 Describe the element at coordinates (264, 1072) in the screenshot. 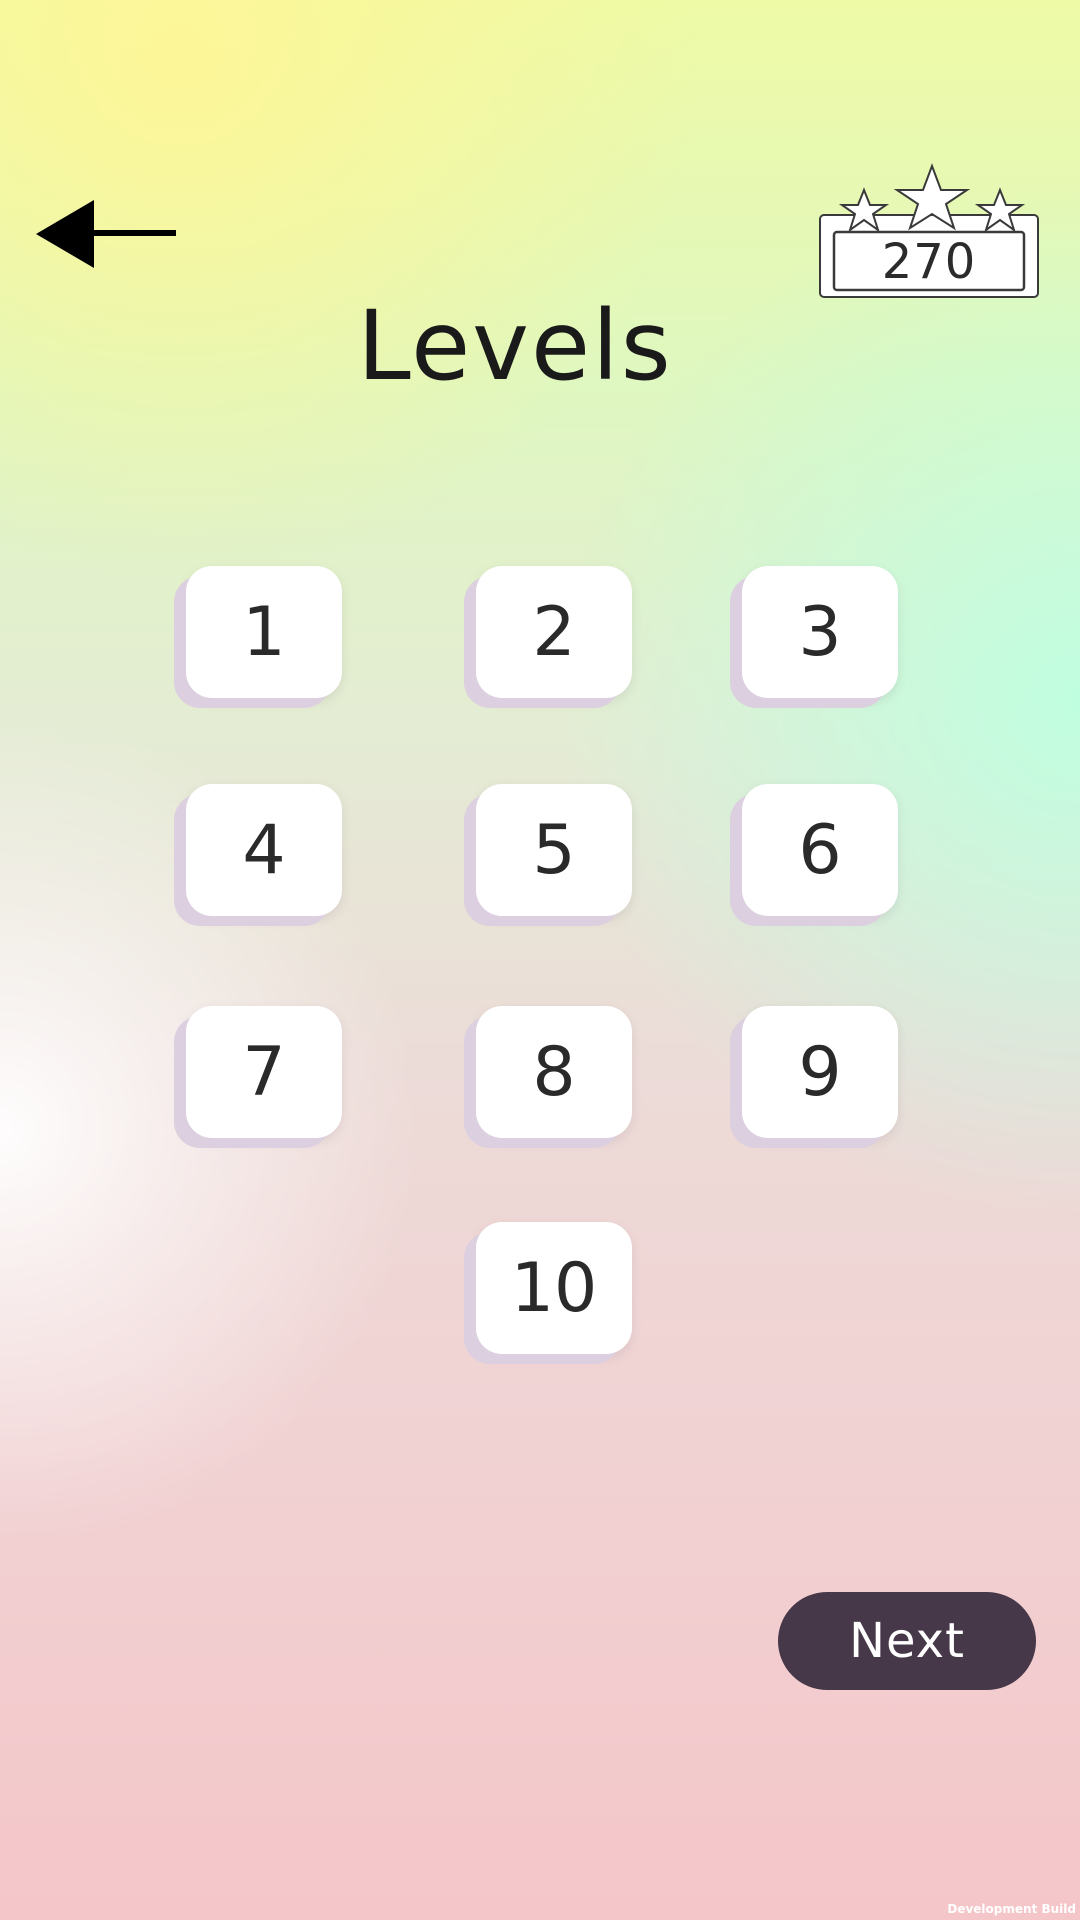

I see `level-button-7: 7` at that location.